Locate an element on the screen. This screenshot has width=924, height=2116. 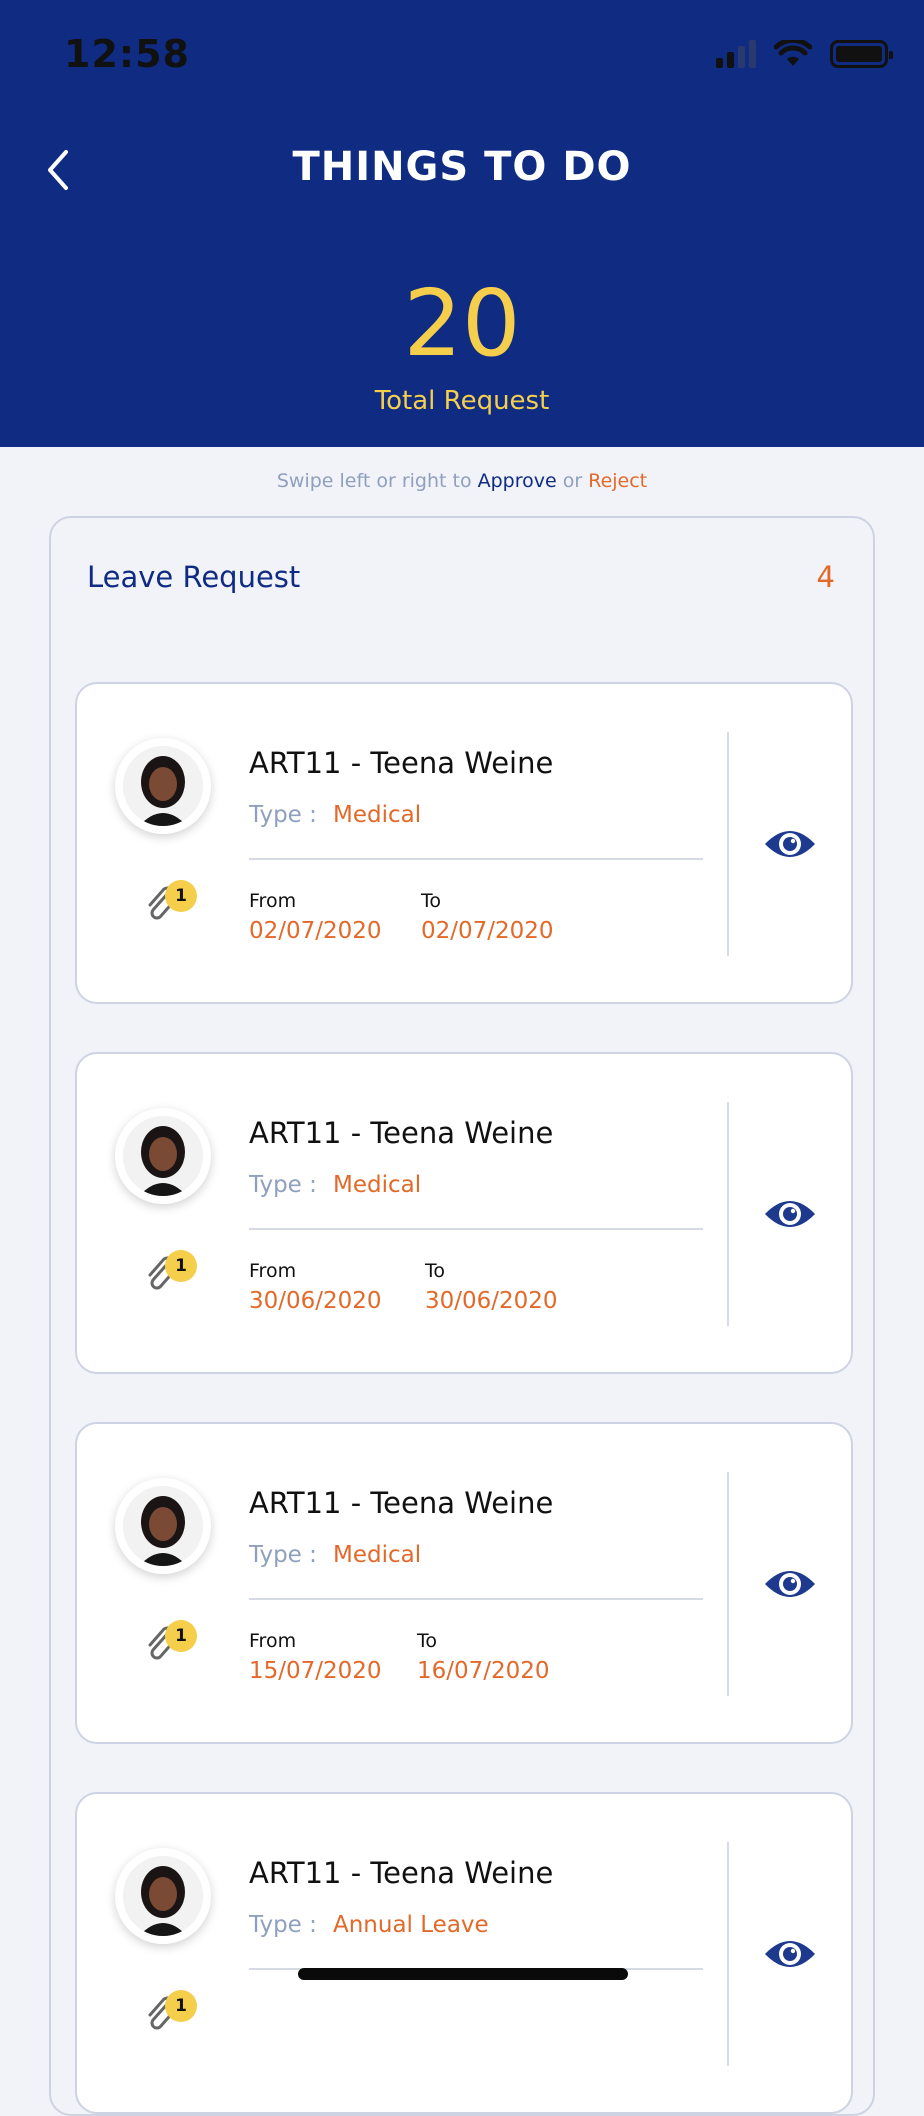
to-date: 30/06/2020 is located at coordinates (491, 1301).